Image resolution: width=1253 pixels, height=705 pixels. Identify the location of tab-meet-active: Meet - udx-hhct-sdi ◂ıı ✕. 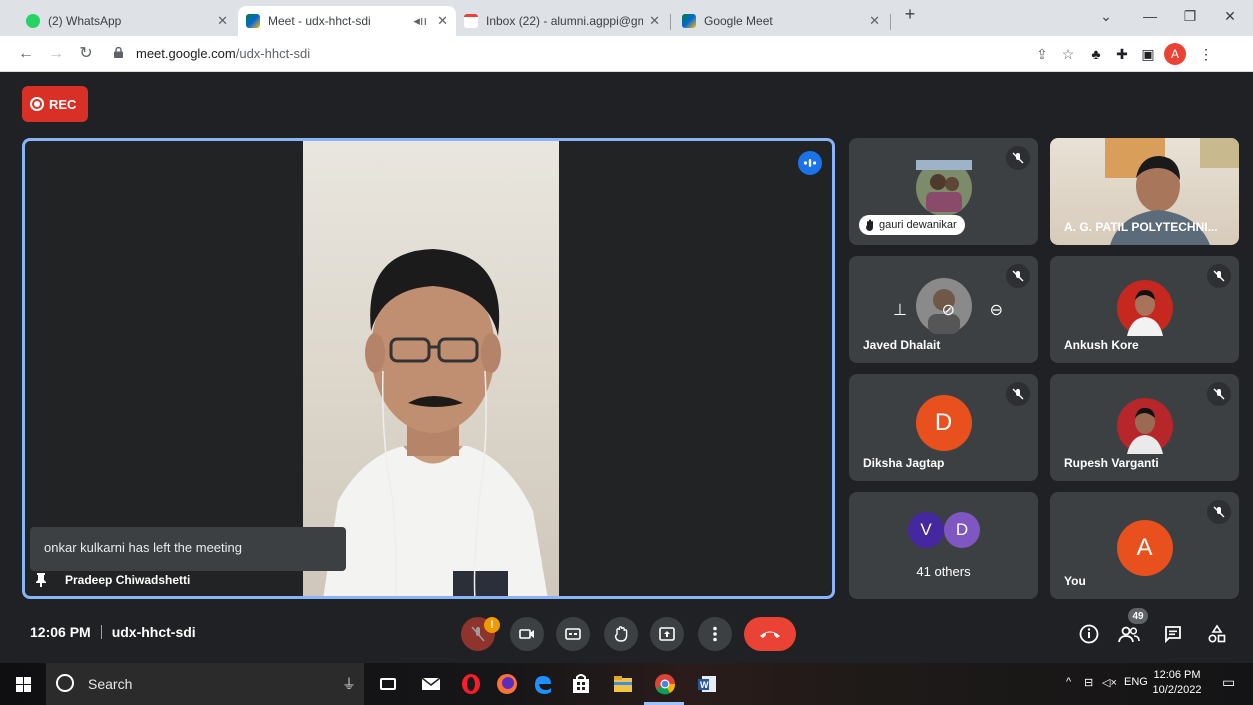
(347, 21).